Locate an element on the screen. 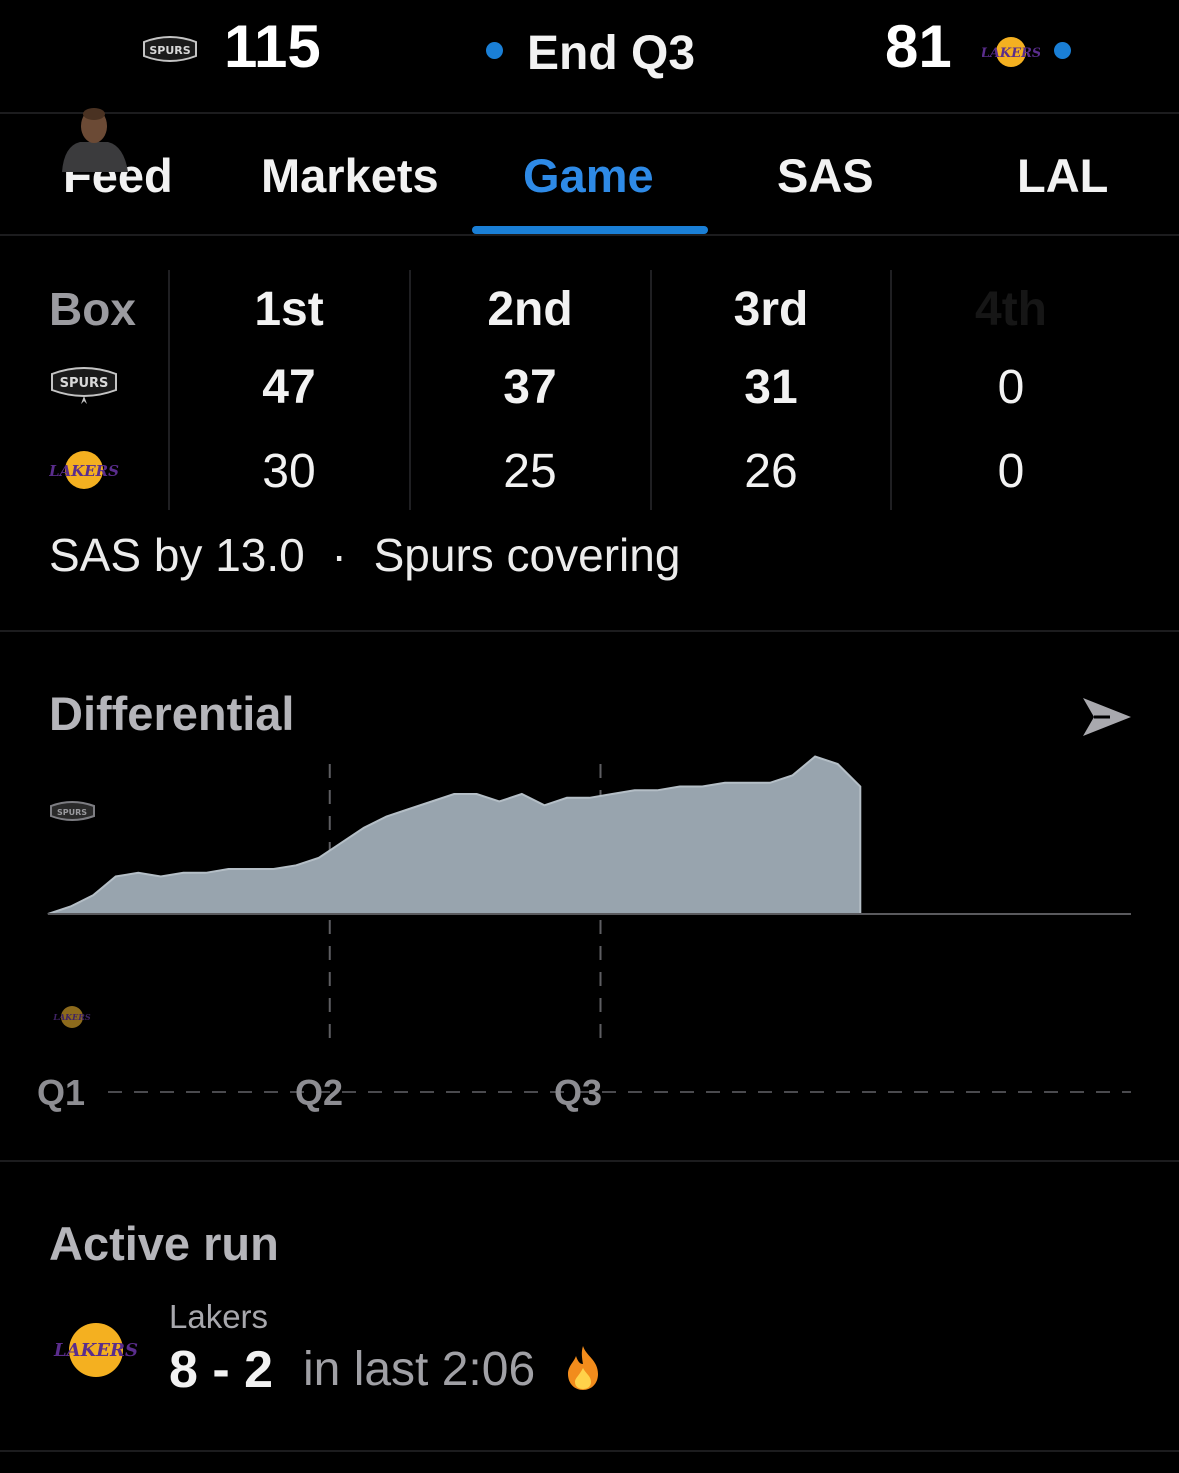 The width and height of the screenshot is (1179, 1473). sas-q4-score: 0 is located at coordinates (1011, 387).